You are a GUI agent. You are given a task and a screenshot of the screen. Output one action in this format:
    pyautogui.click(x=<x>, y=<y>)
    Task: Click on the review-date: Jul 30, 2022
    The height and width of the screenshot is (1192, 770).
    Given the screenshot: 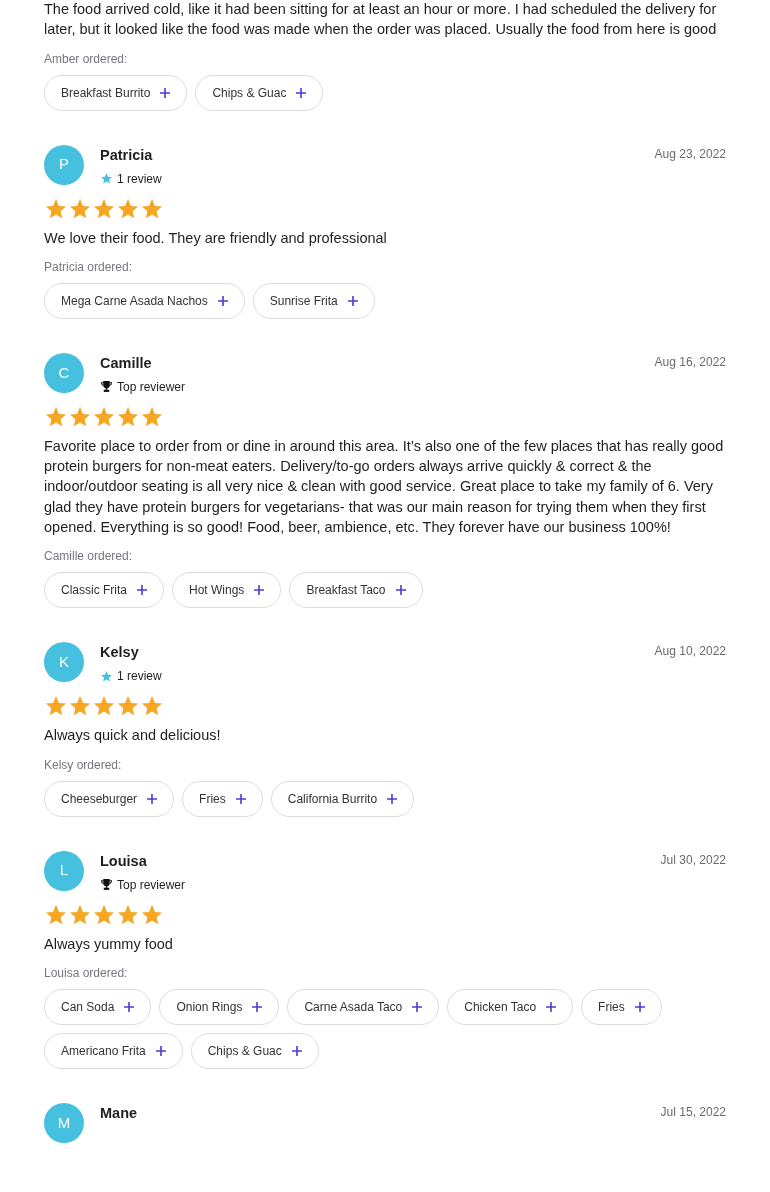 What is the action you would take?
    pyautogui.click(x=693, y=860)
    